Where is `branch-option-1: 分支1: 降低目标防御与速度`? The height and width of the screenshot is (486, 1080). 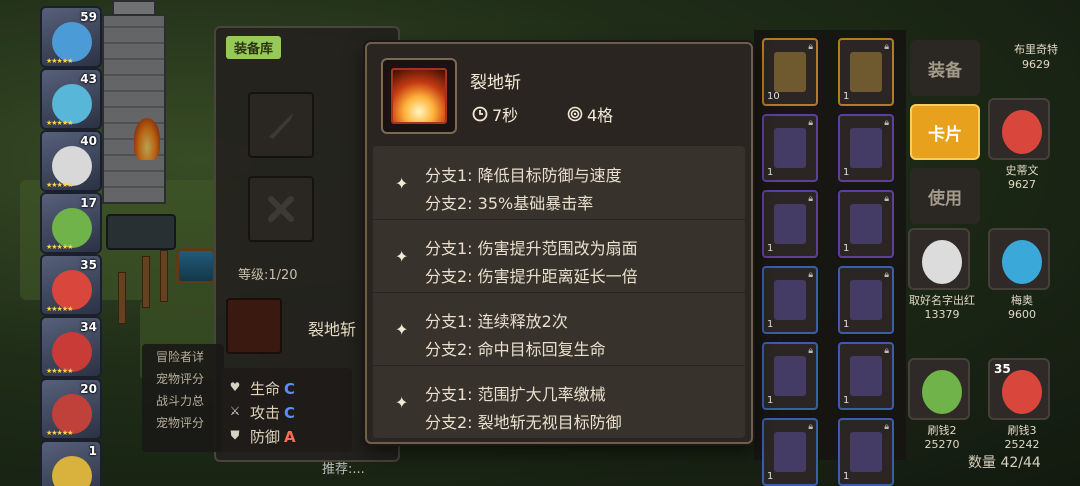 branch-option-1: 分支1: 降低目标防御与速度 is located at coordinates (523, 175).